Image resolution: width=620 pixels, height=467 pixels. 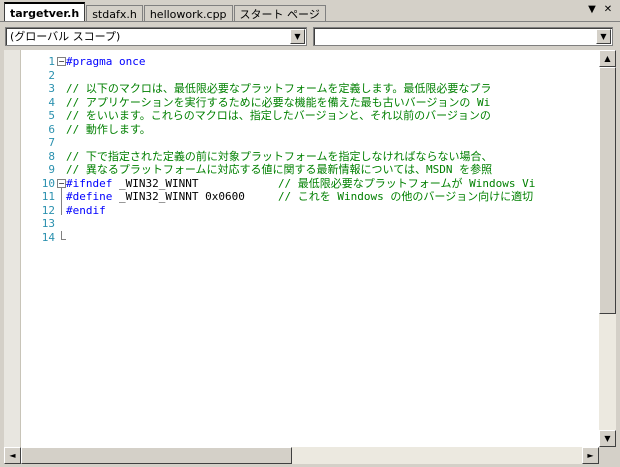 I want to click on tab-2: hellowork.cpp, so click(x=188, y=13).